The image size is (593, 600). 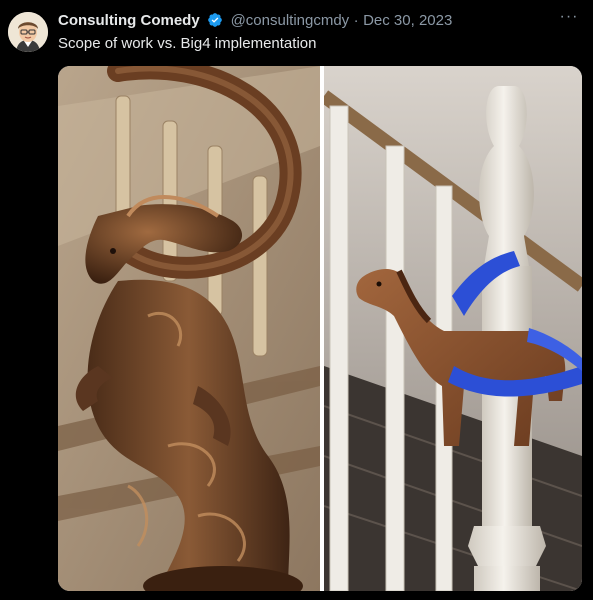 I want to click on tweet-text: Scope of work vs. Big4 implementation, so click(x=187, y=43).